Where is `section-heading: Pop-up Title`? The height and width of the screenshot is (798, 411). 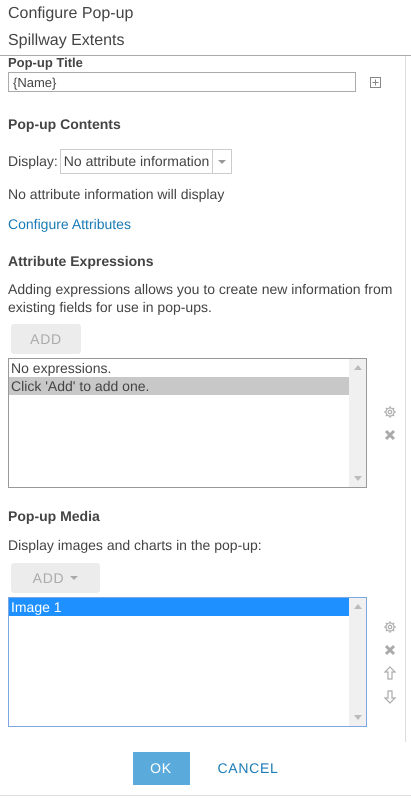 section-heading: Pop-up Title is located at coordinates (46, 63).